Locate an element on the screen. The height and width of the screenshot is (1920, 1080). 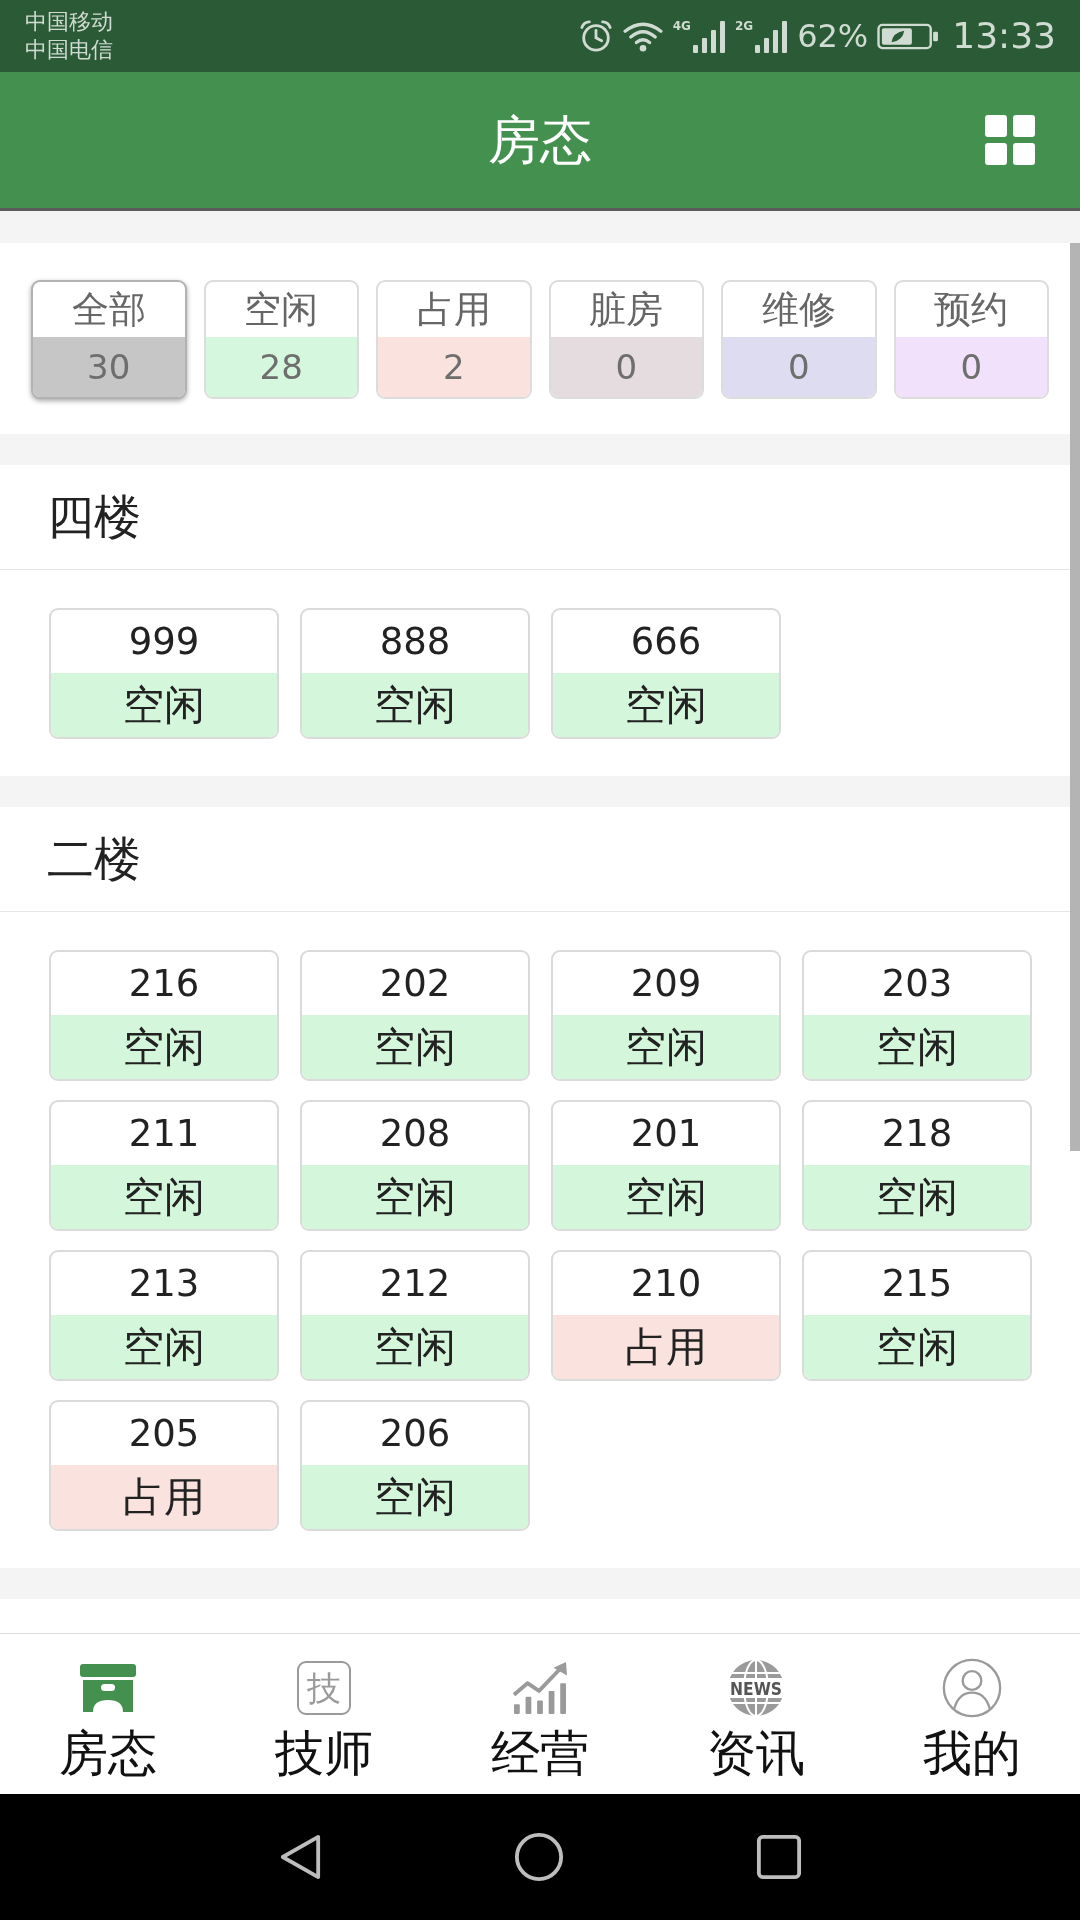
recent-apps-icon is located at coordinates (779, 1857).